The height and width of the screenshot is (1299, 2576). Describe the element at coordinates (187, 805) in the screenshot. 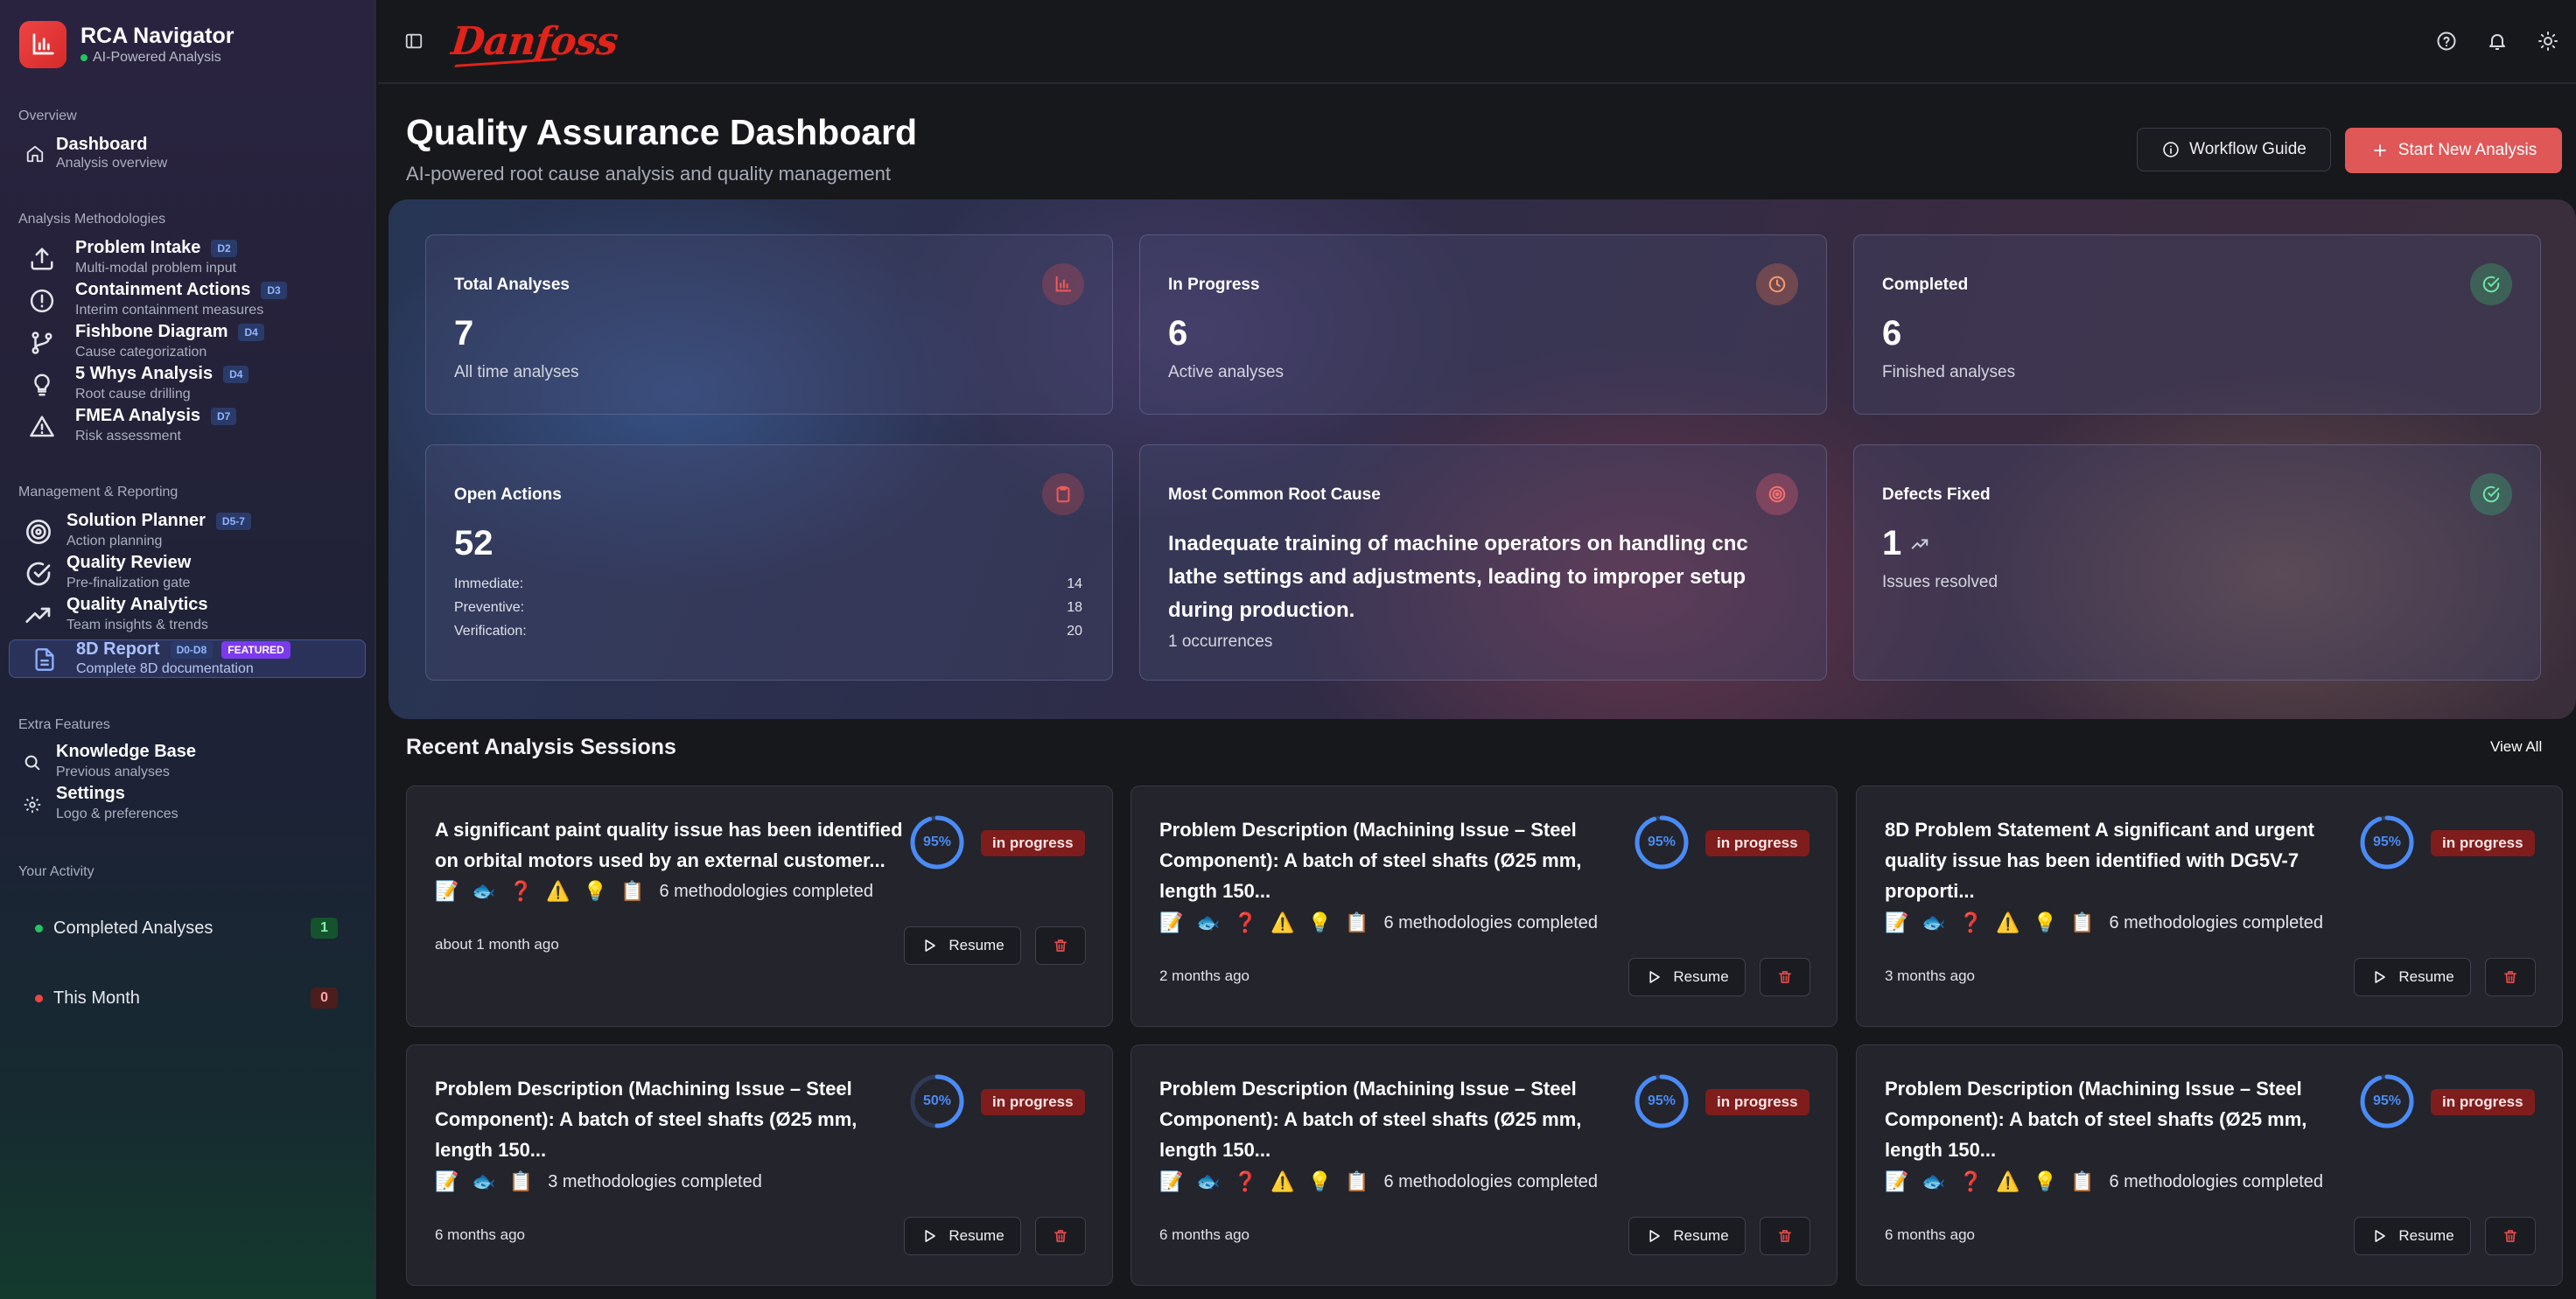

I see `sidebar-item-settings: Settings Logo & preferences` at that location.